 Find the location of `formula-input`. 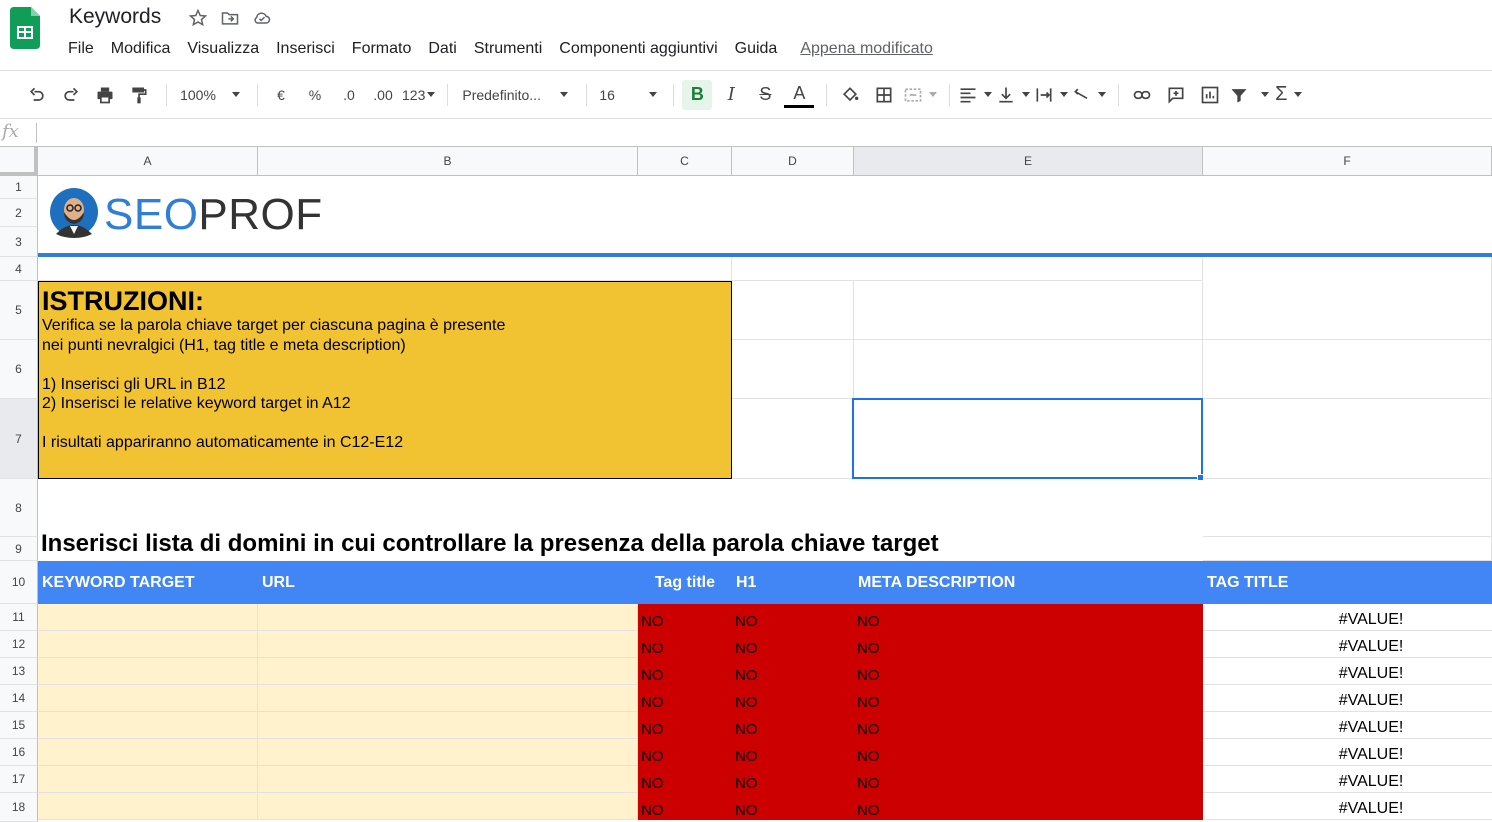

formula-input is located at coordinates (764, 134).